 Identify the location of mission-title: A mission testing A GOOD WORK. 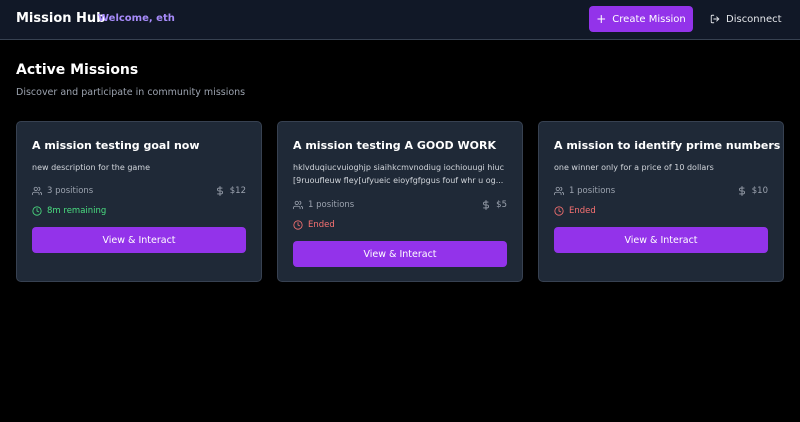
(395, 145).